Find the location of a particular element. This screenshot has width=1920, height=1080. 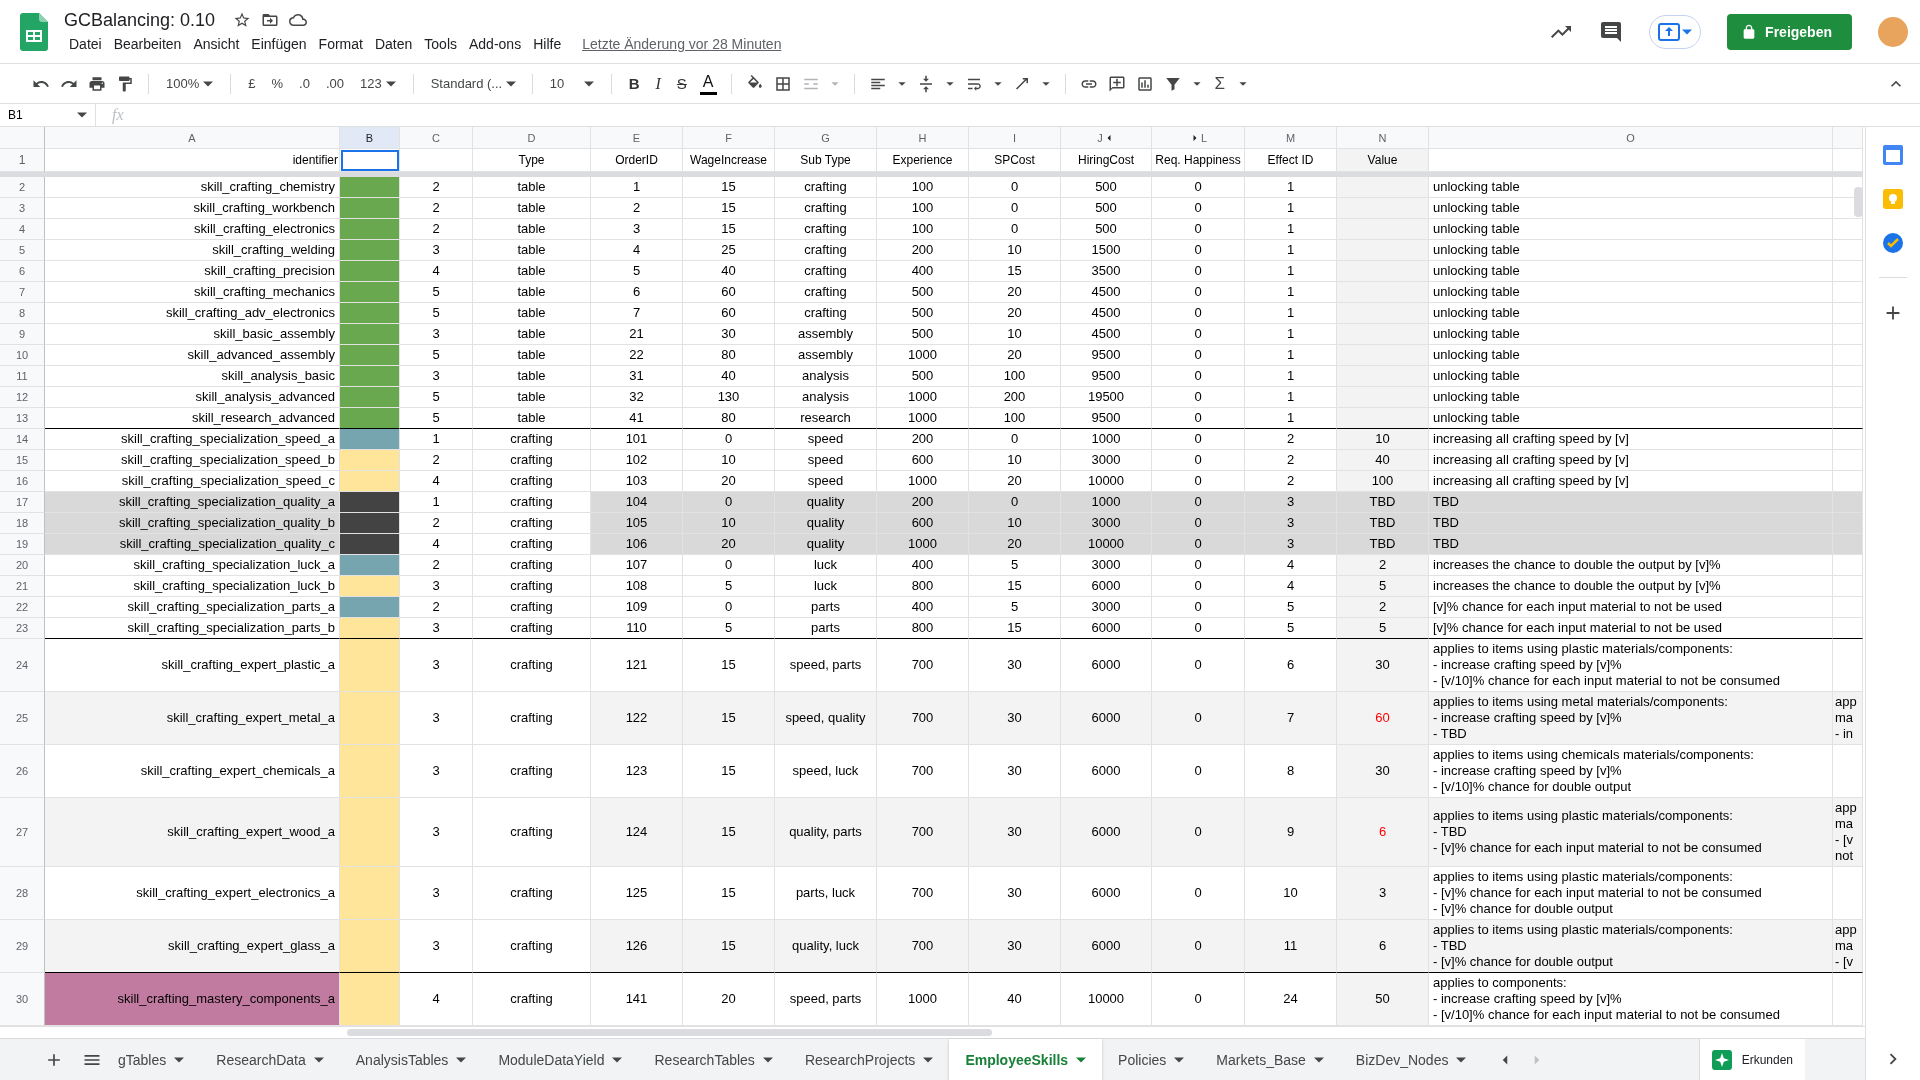

column-header: G is located at coordinates (826, 138).